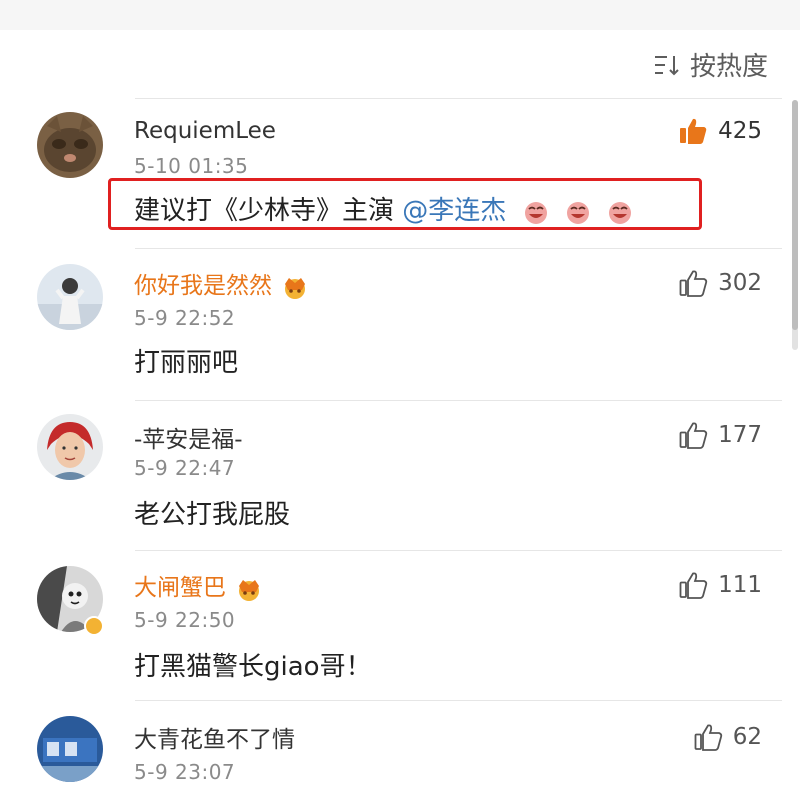 This screenshot has height=796, width=800. Describe the element at coordinates (214, 737) in the screenshot. I see `username: 大青花鱼不了情` at that location.